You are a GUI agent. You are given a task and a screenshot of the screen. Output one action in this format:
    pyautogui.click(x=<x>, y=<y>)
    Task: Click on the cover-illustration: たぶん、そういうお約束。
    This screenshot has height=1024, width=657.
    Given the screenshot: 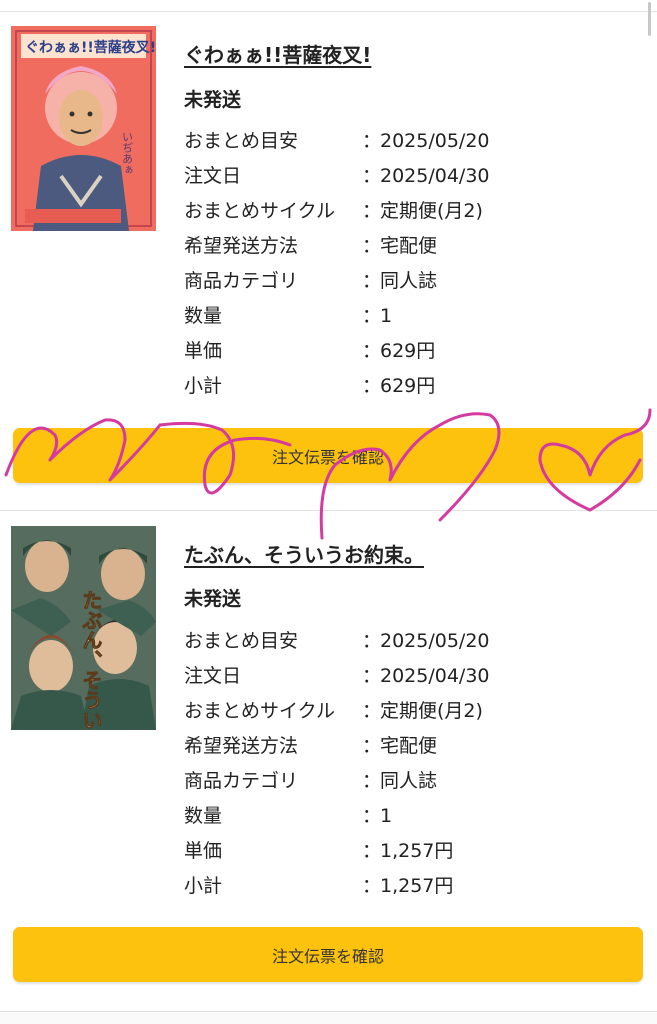 What is the action you would take?
    pyautogui.click(x=83, y=628)
    